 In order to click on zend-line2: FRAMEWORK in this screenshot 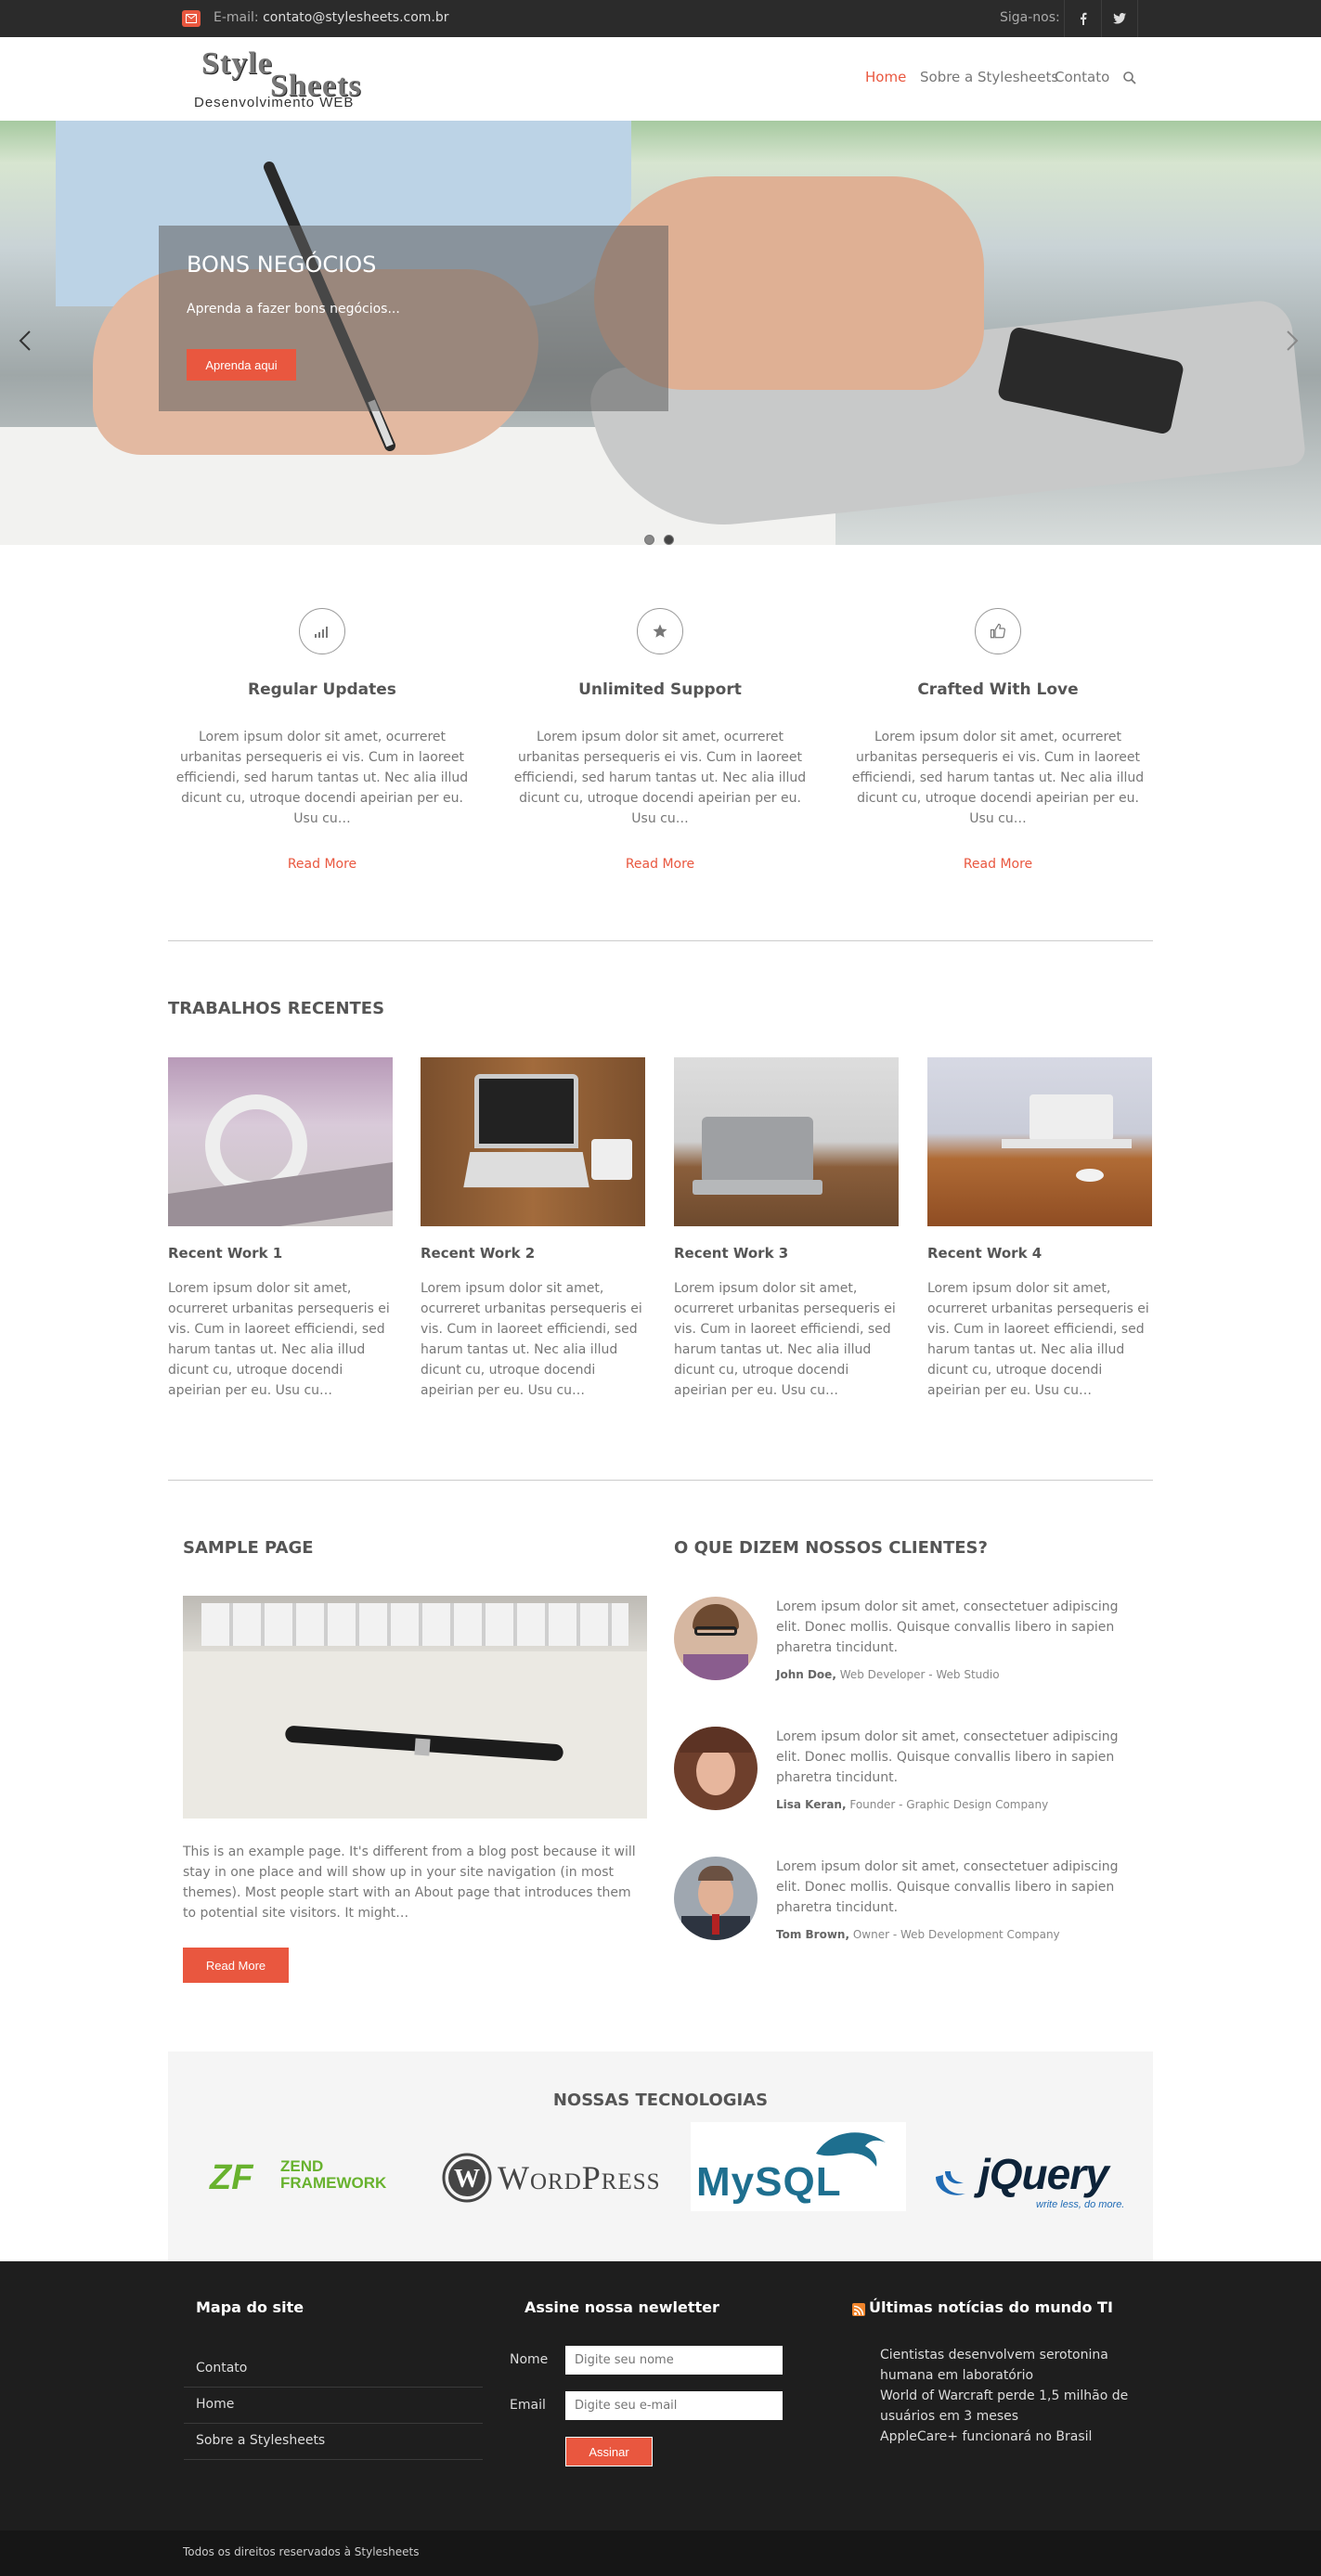, I will do `click(333, 2183)`.